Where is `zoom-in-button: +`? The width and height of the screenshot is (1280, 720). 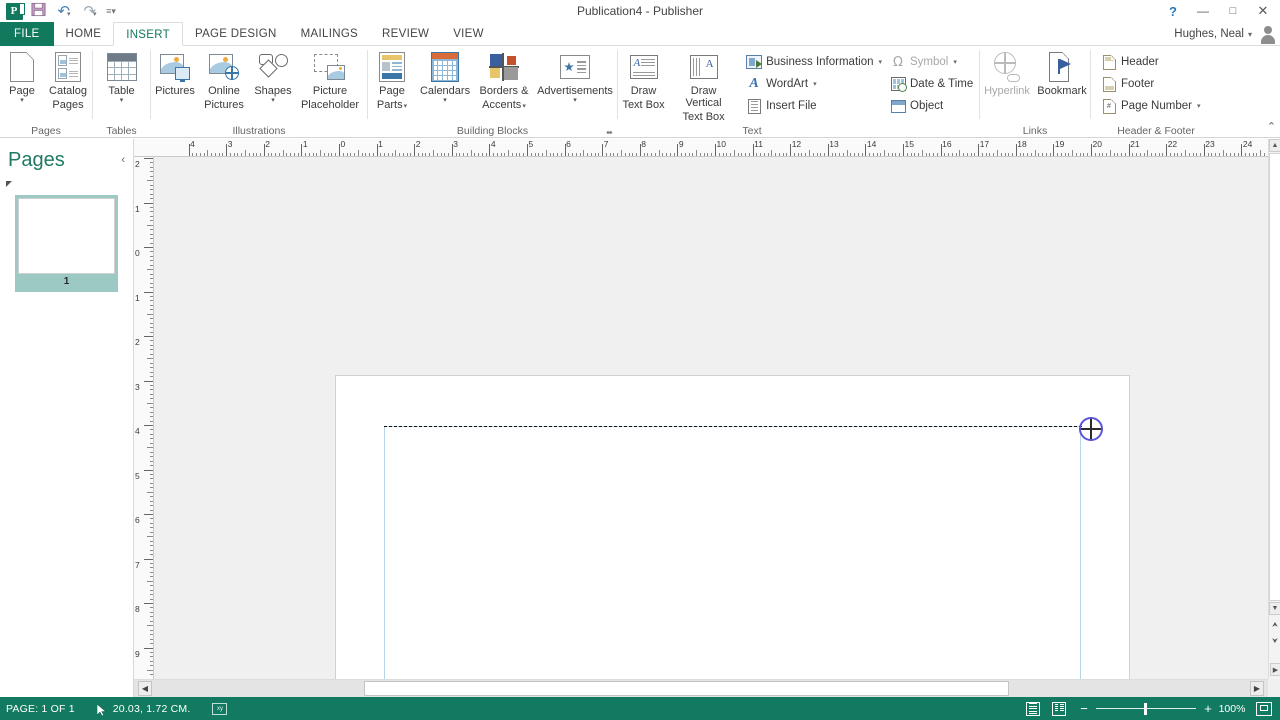
zoom-in-button: + is located at coordinates (1208, 708).